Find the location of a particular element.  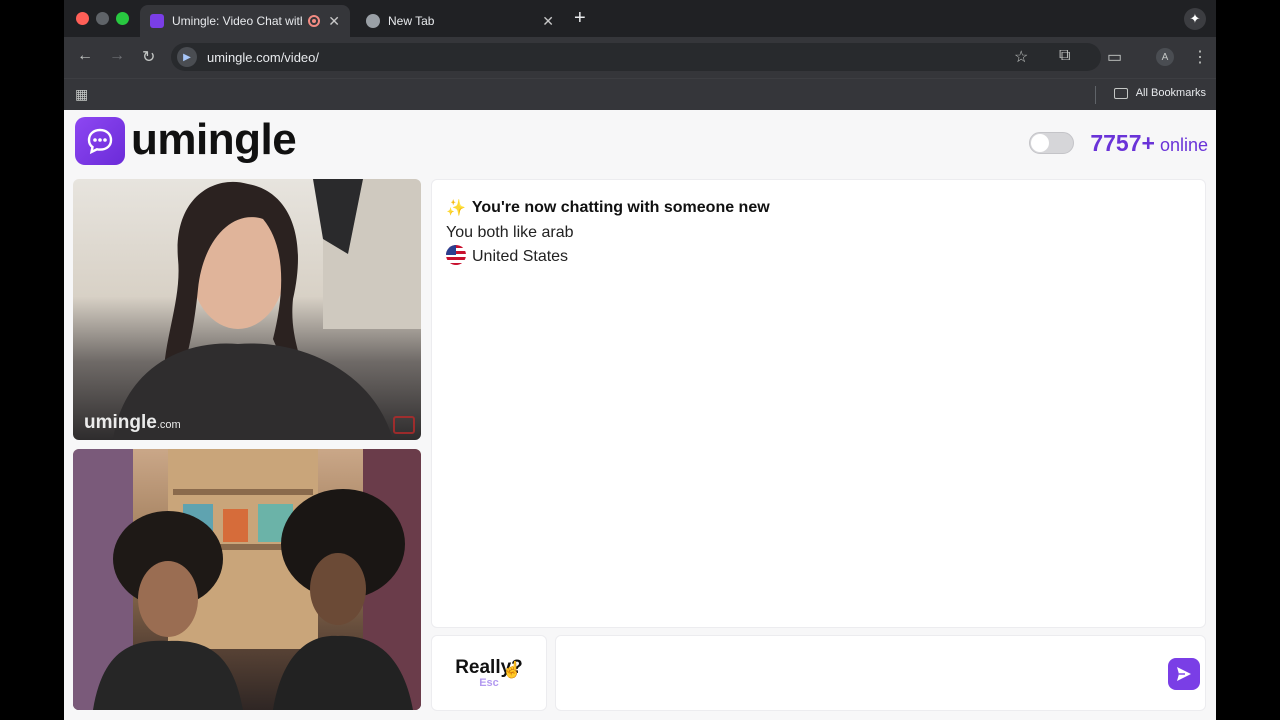

report-flag-icon is located at coordinates (404, 425).